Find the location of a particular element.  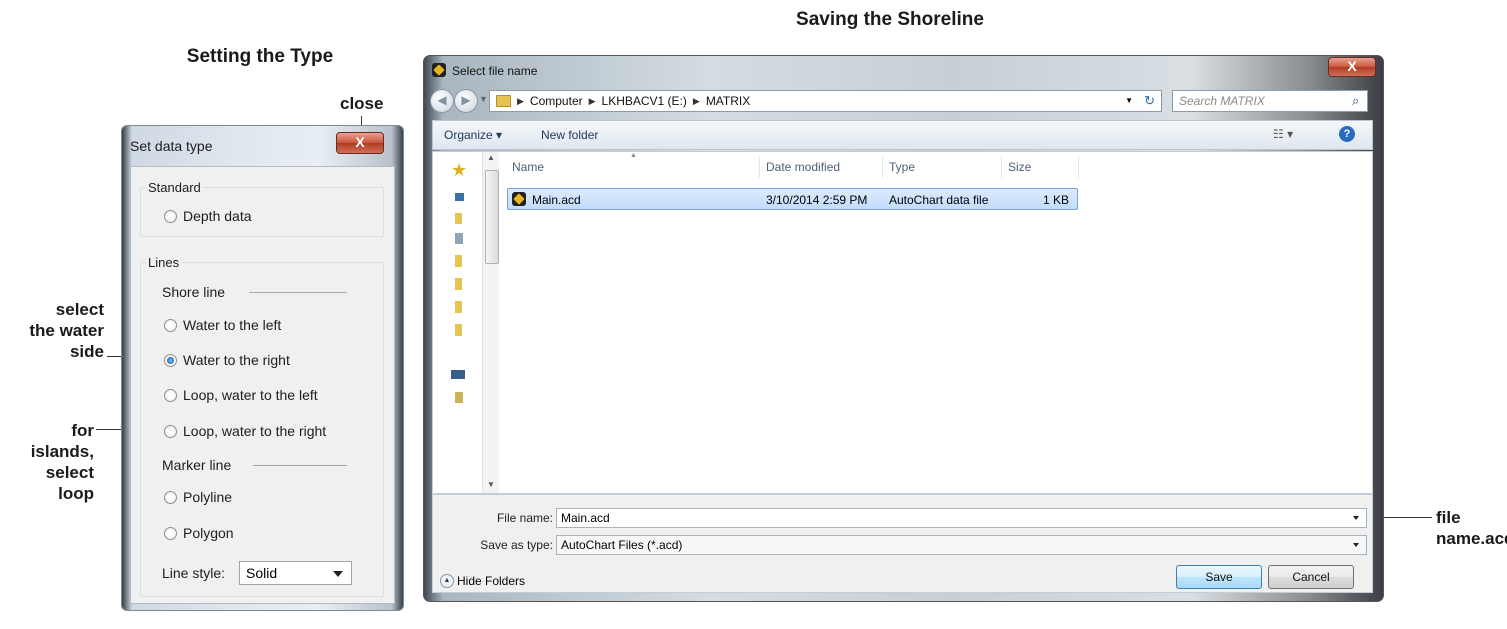

refresh-icon: ↻ is located at coordinates (1149, 101).